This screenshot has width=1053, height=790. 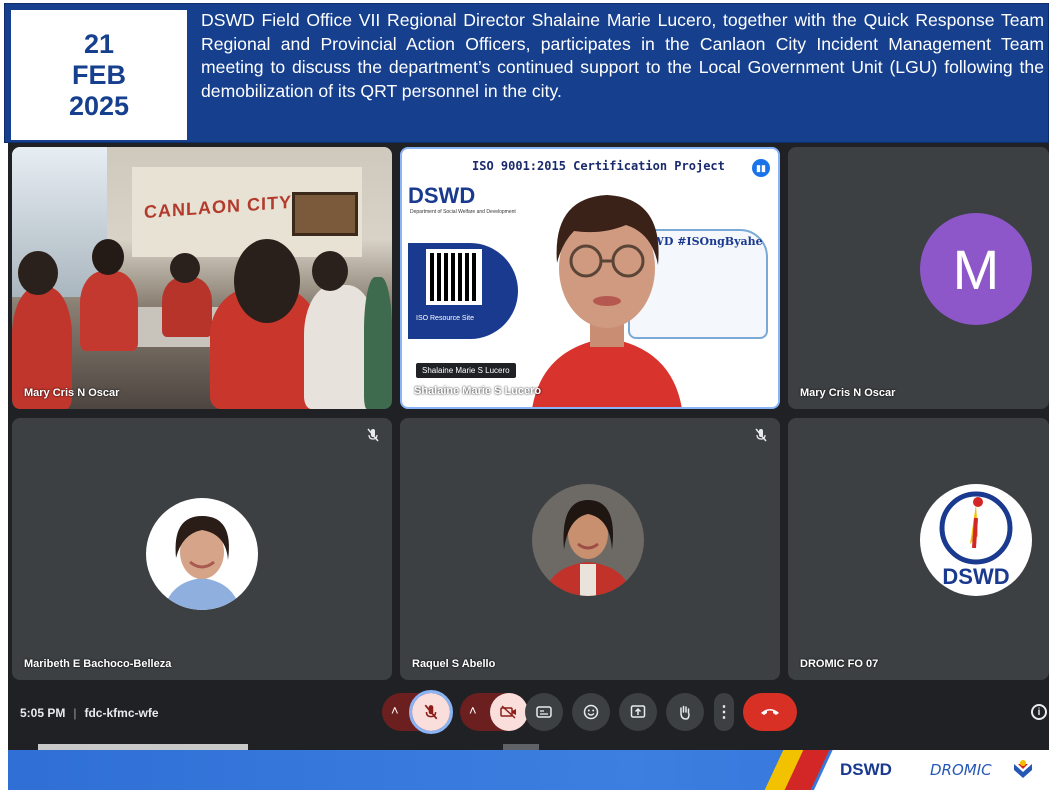 I want to click on slide-title: ISO 9001:2015 Certification Project, so click(x=598, y=166).